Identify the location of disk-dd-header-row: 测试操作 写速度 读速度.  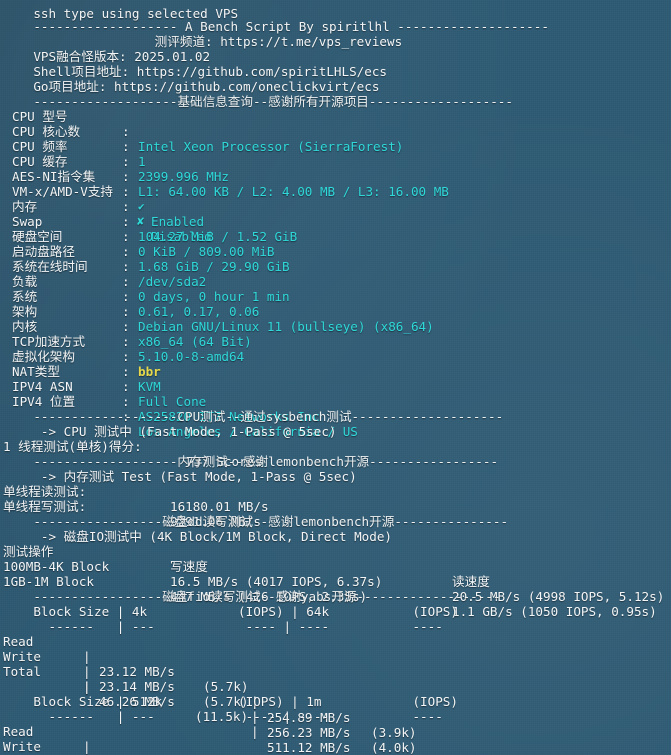
(245, 559).